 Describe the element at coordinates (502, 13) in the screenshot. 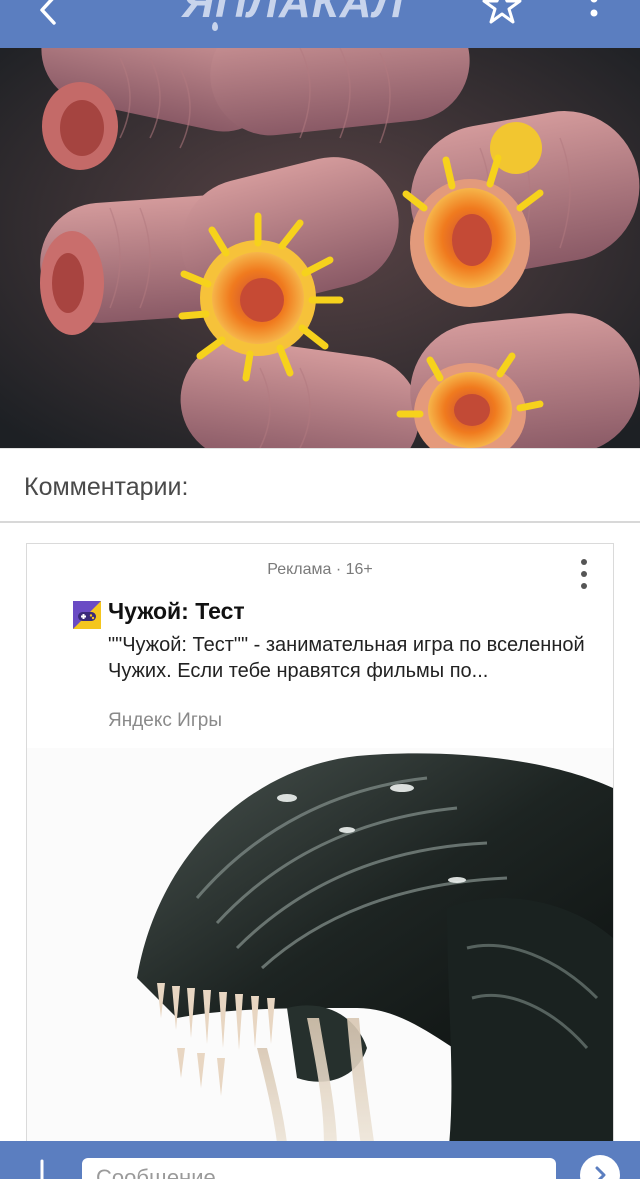

I see `favorite-star-icon` at that location.